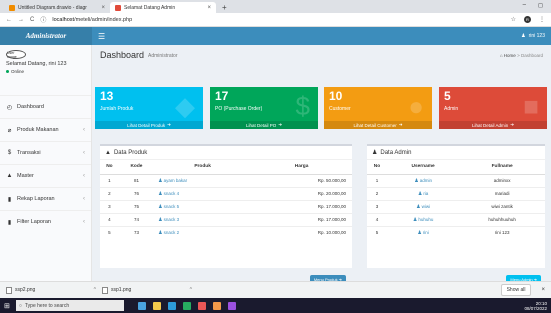 The width and height of the screenshot is (551, 313). What do you see at coordinates (172, 206) in the screenshot?
I see `product-link: snack 5` at bounding box center [172, 206].